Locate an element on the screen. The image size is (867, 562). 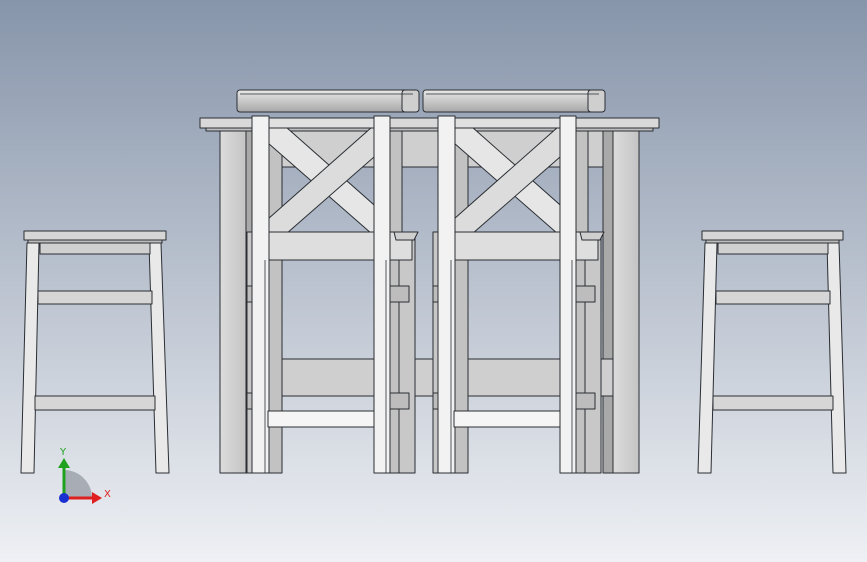
y-axis-label: Y is located at coordinates (63, 452).